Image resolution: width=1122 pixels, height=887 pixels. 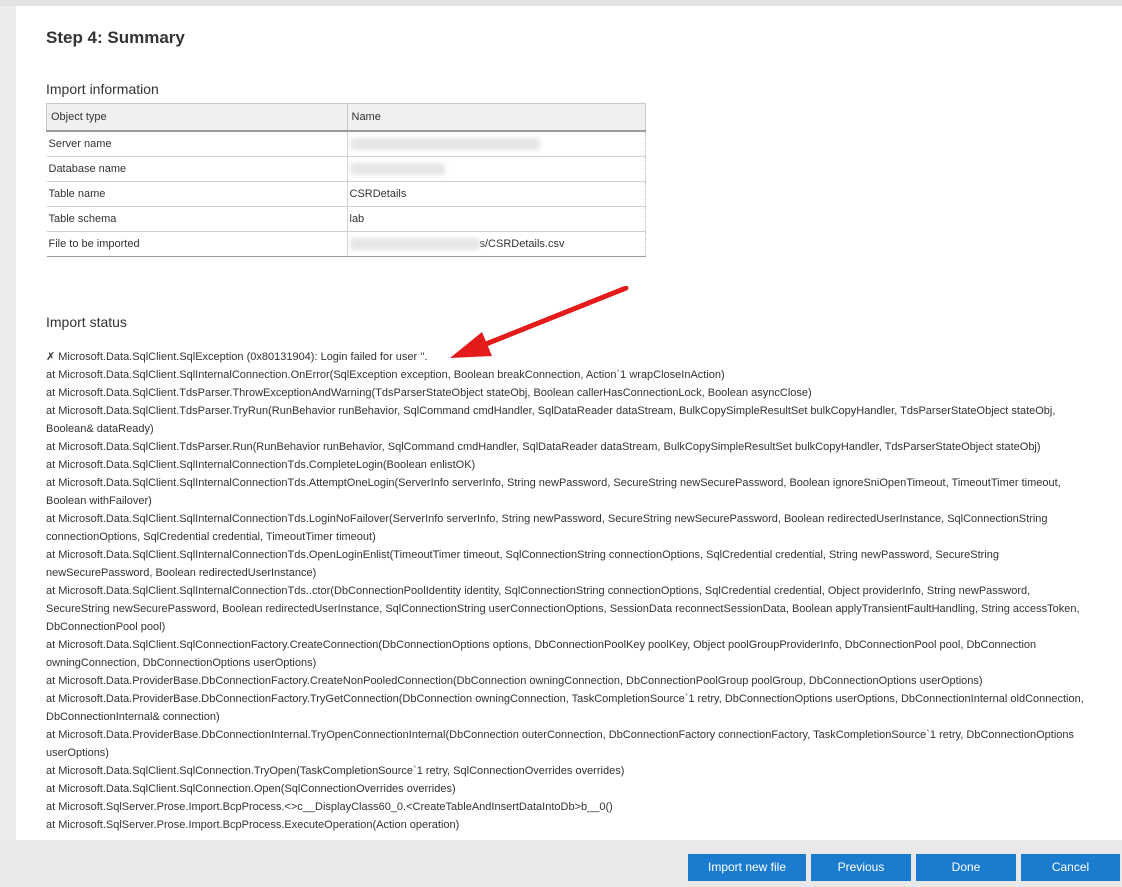 I want to click on import-new-file-button: Import new file, so click(x=747, y=867).